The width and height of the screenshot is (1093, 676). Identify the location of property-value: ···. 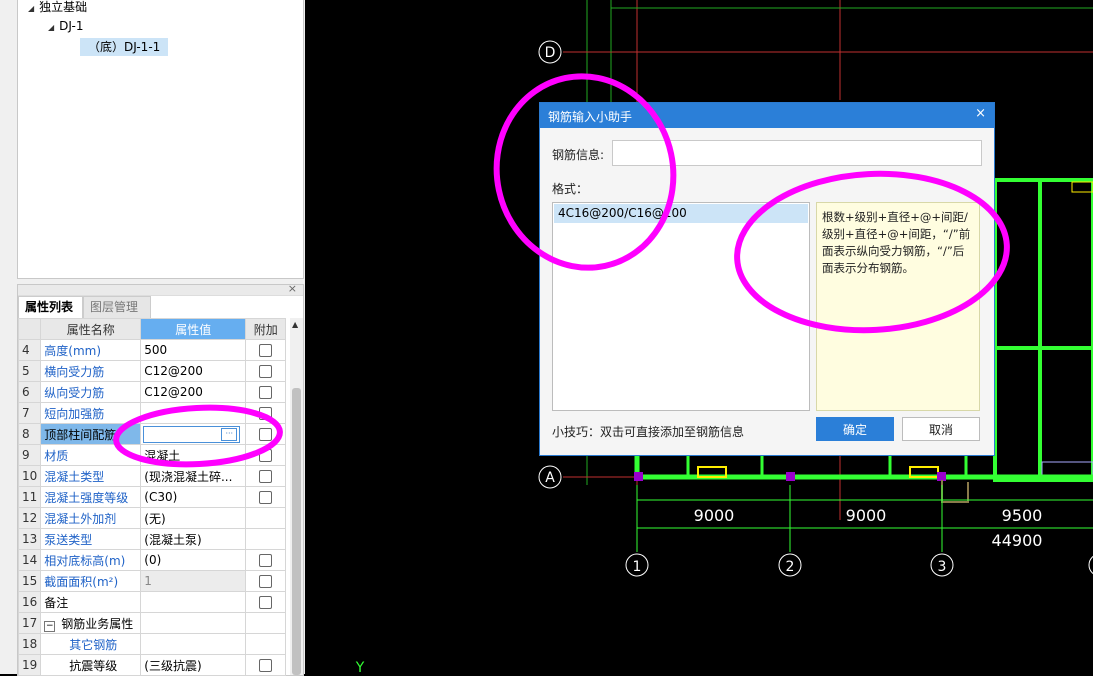
(193, 434).